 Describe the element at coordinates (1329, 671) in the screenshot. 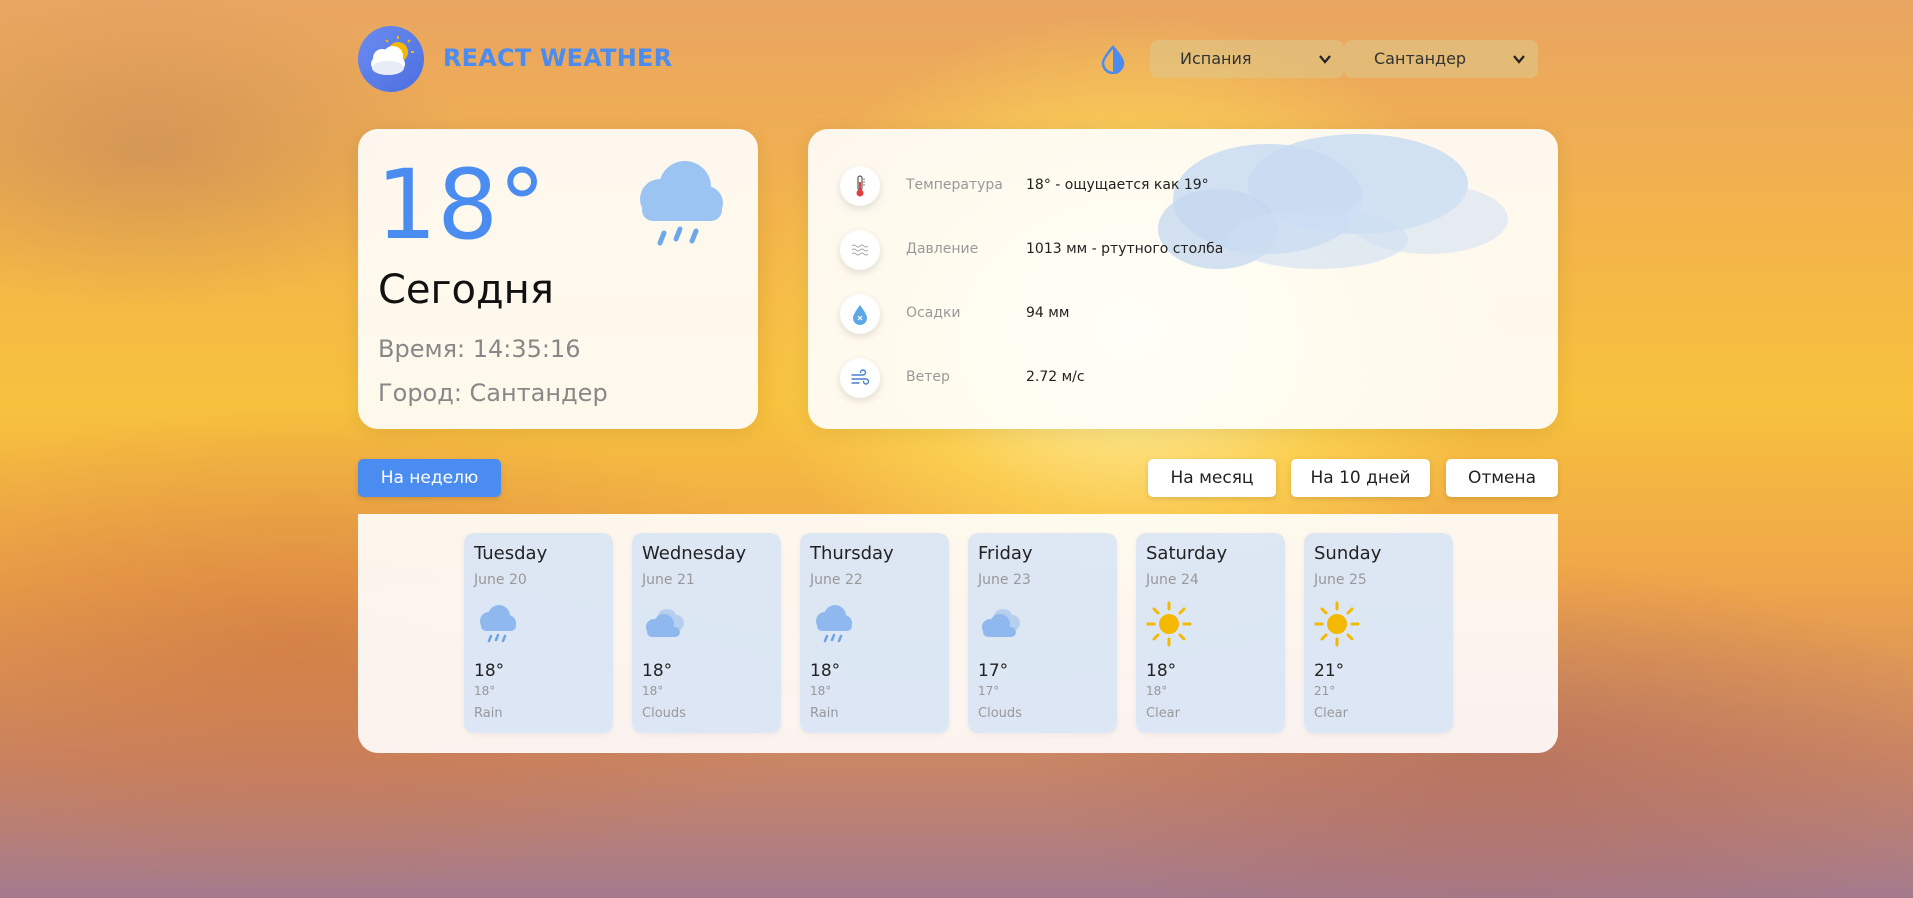

I see `day-temperature: 21°` at that location.